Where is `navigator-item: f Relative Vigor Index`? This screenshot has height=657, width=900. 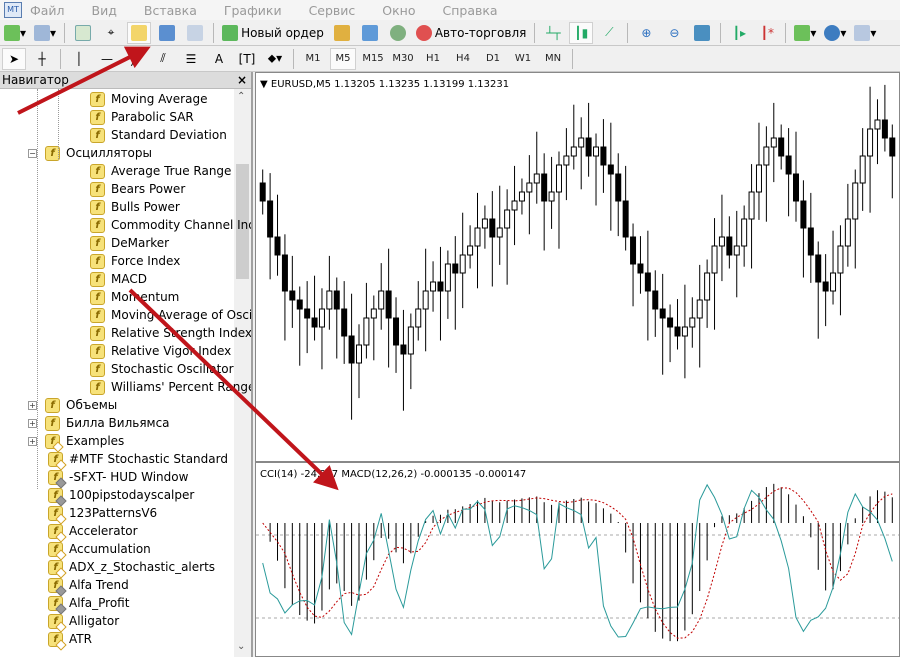 navigator-item: f Relative Vigor Index is located at coordinates (160, 351).